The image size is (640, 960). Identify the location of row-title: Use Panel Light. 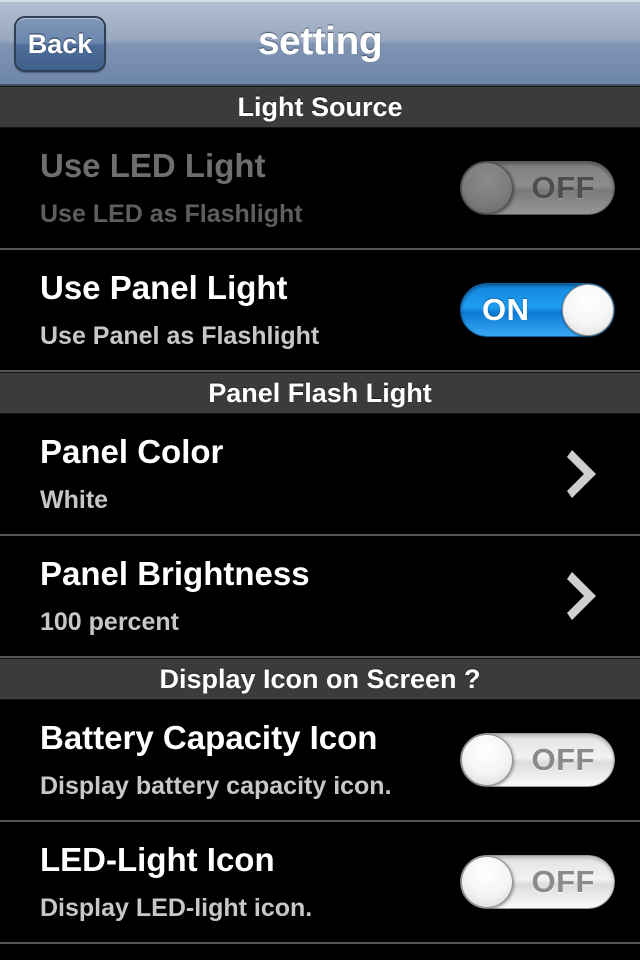
(164, 287).